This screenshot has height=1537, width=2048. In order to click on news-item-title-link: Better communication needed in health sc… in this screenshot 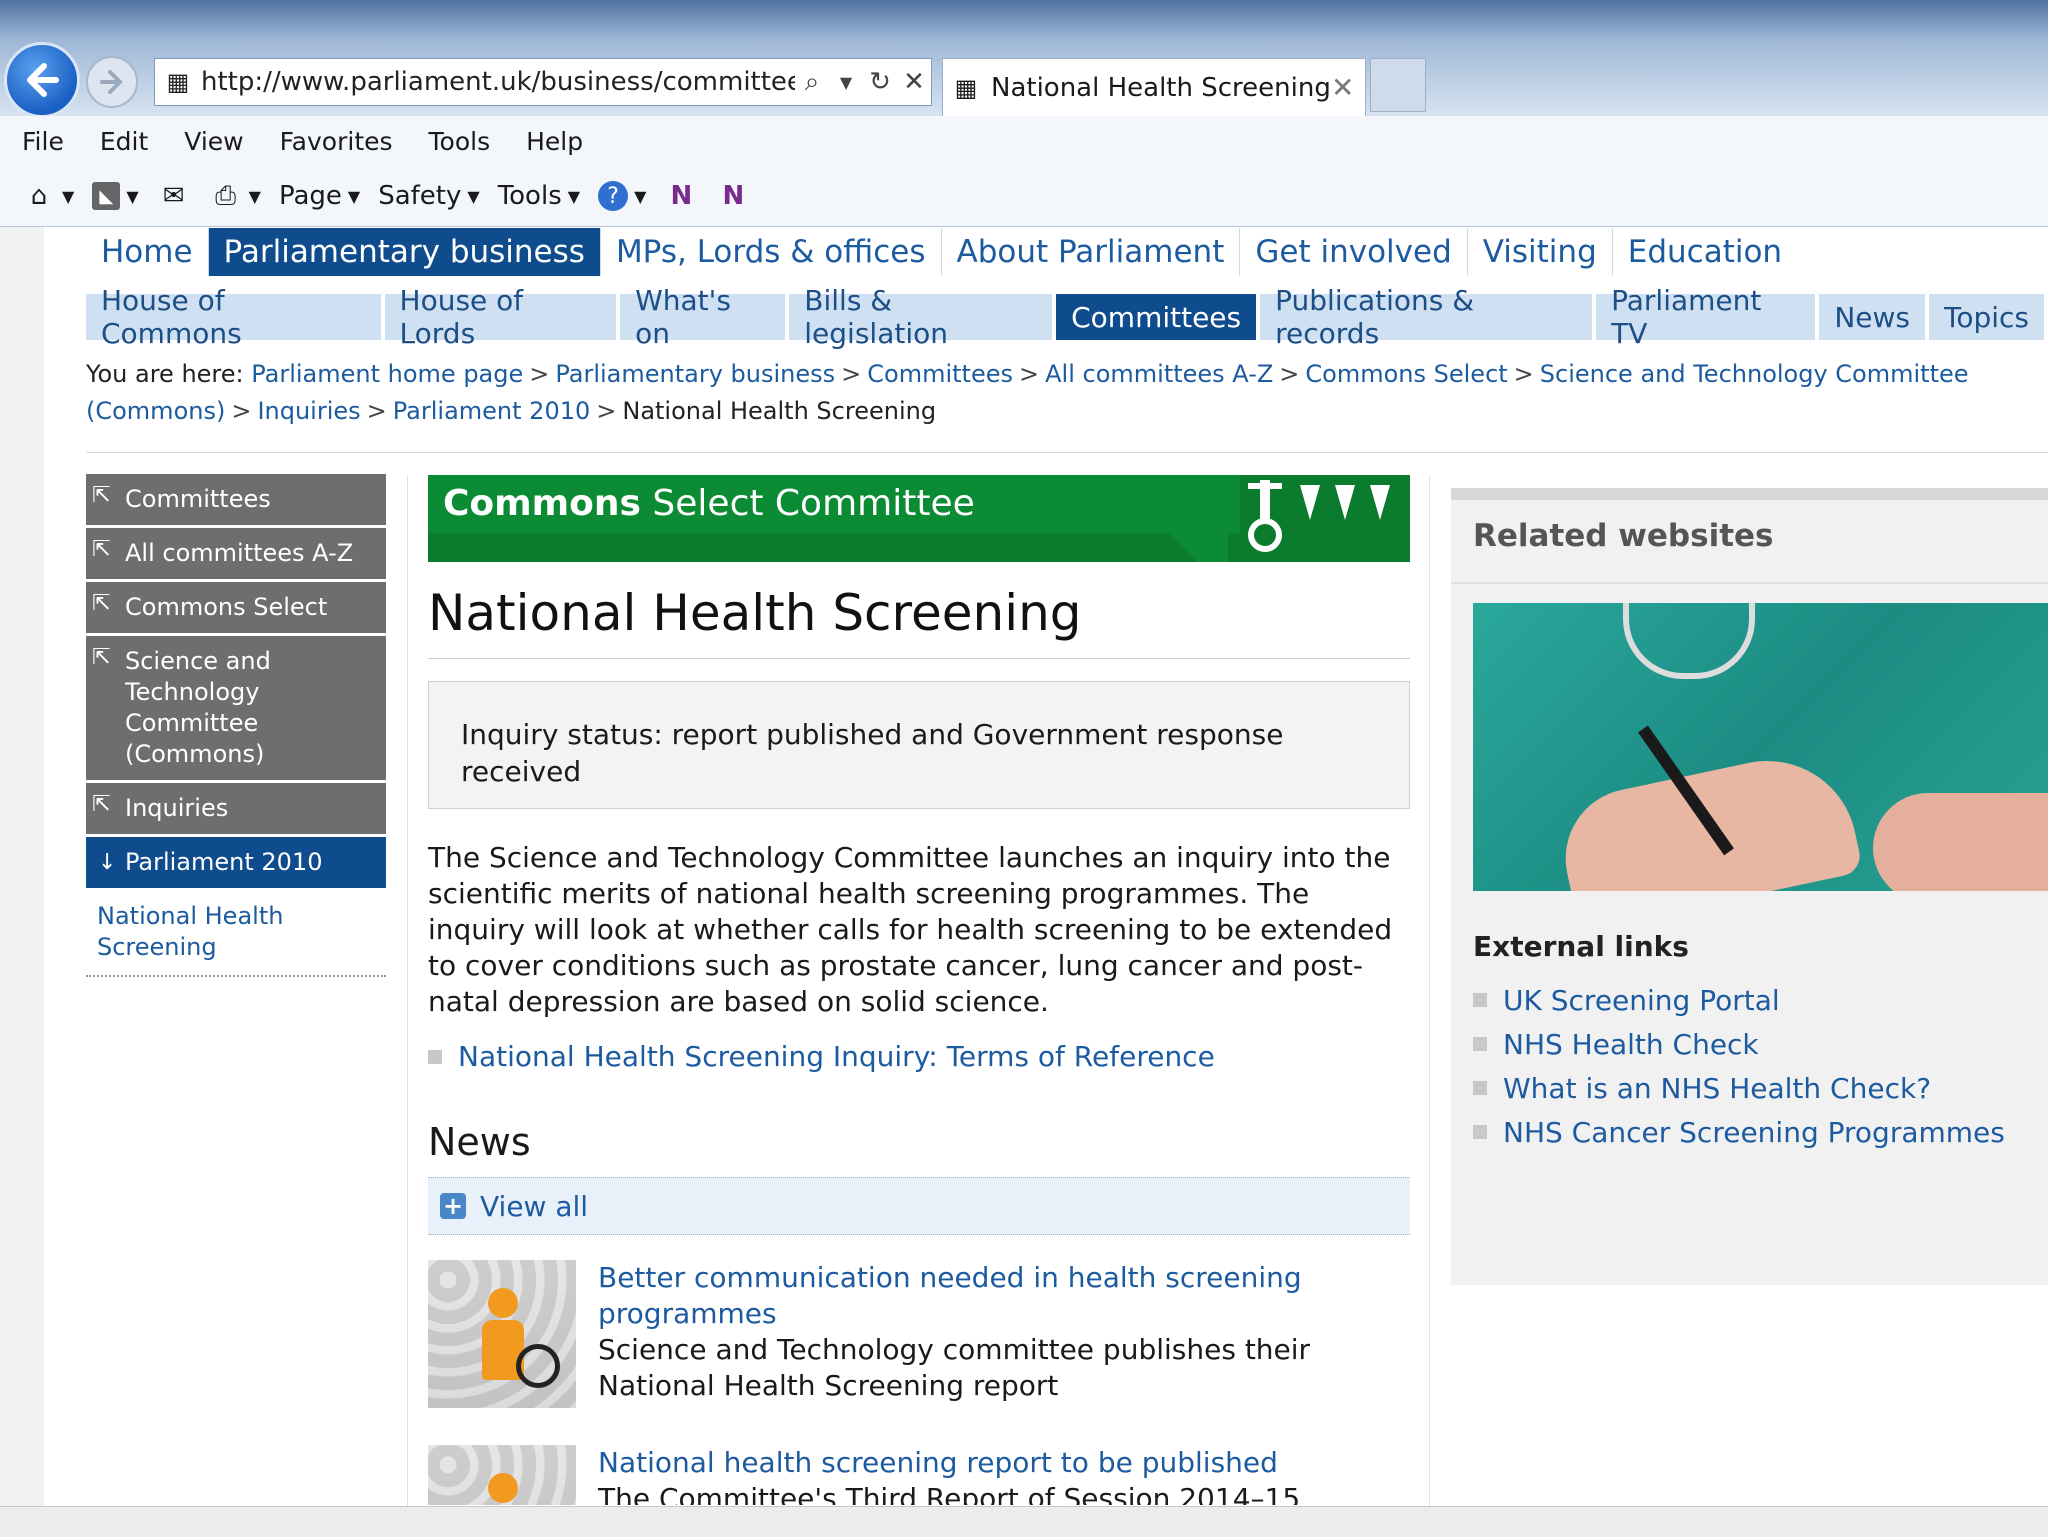, I will do `click(978, 1296)`.